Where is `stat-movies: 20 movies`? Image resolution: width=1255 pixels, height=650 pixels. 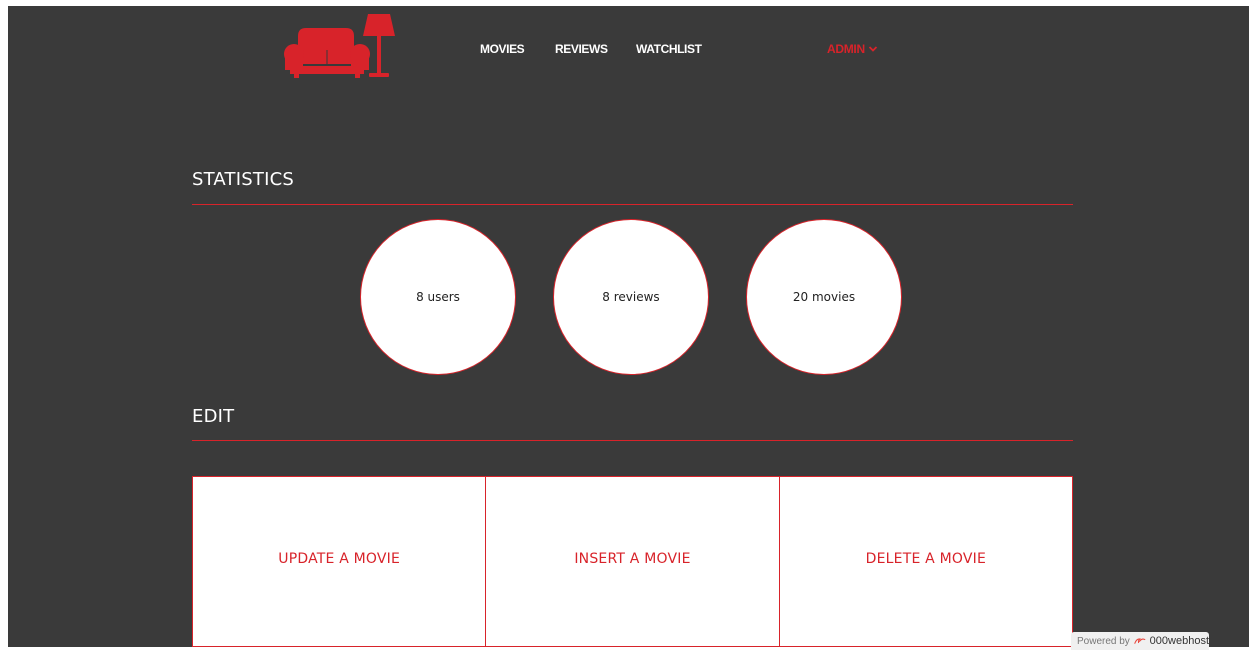 stat-movies: 20 movies is located at coordinates (824, 297).